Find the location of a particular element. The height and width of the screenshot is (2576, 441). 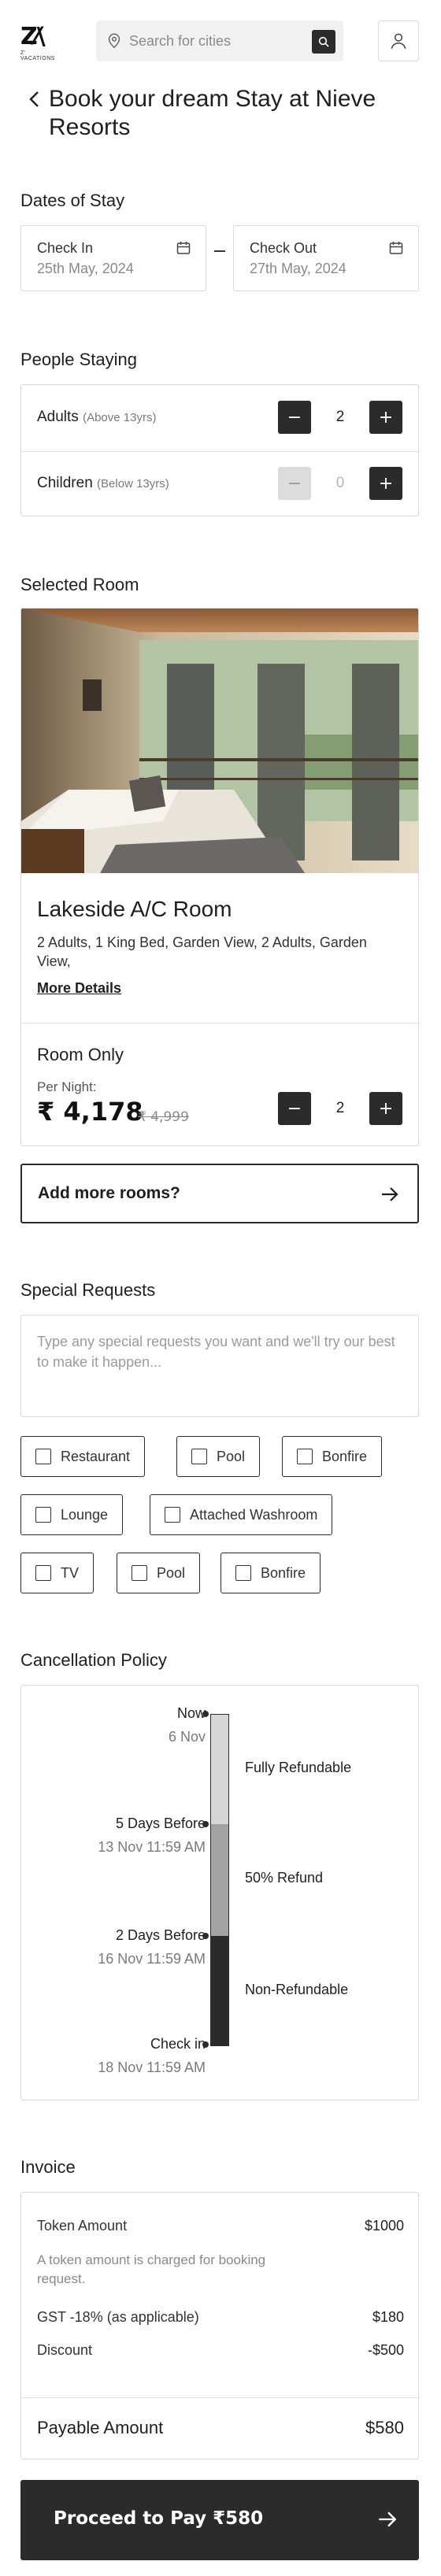

special-requests-box is located at coordinates (219, 1366).